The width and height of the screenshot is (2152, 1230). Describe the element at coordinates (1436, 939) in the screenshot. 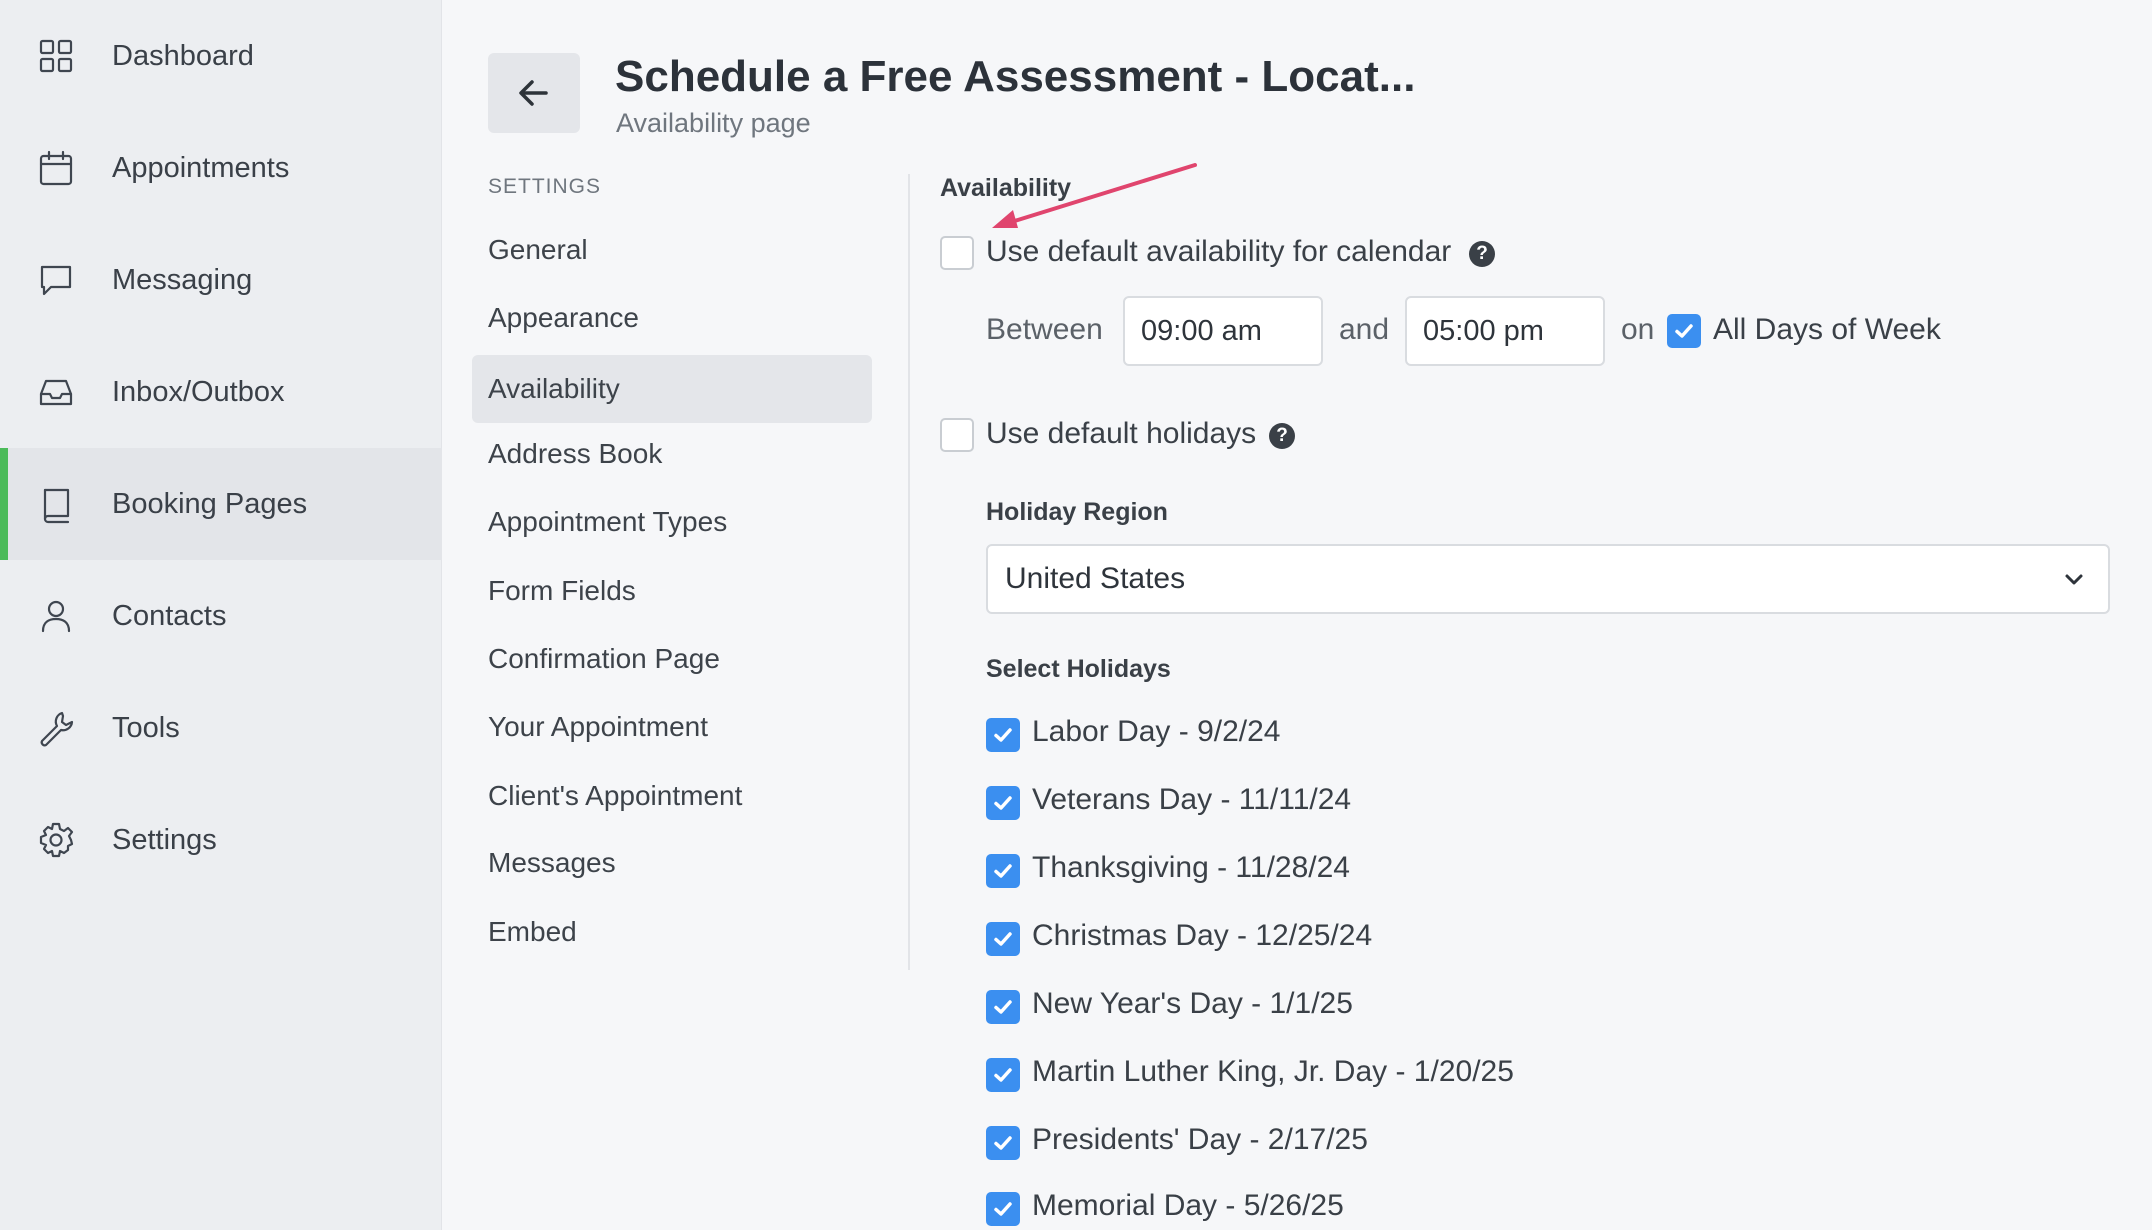

I see `holiday-item: Christmas Day - 12/25/24` at that location.